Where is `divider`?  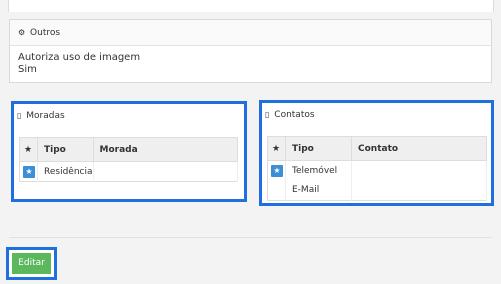
divider is located at coordinates (250, 237).